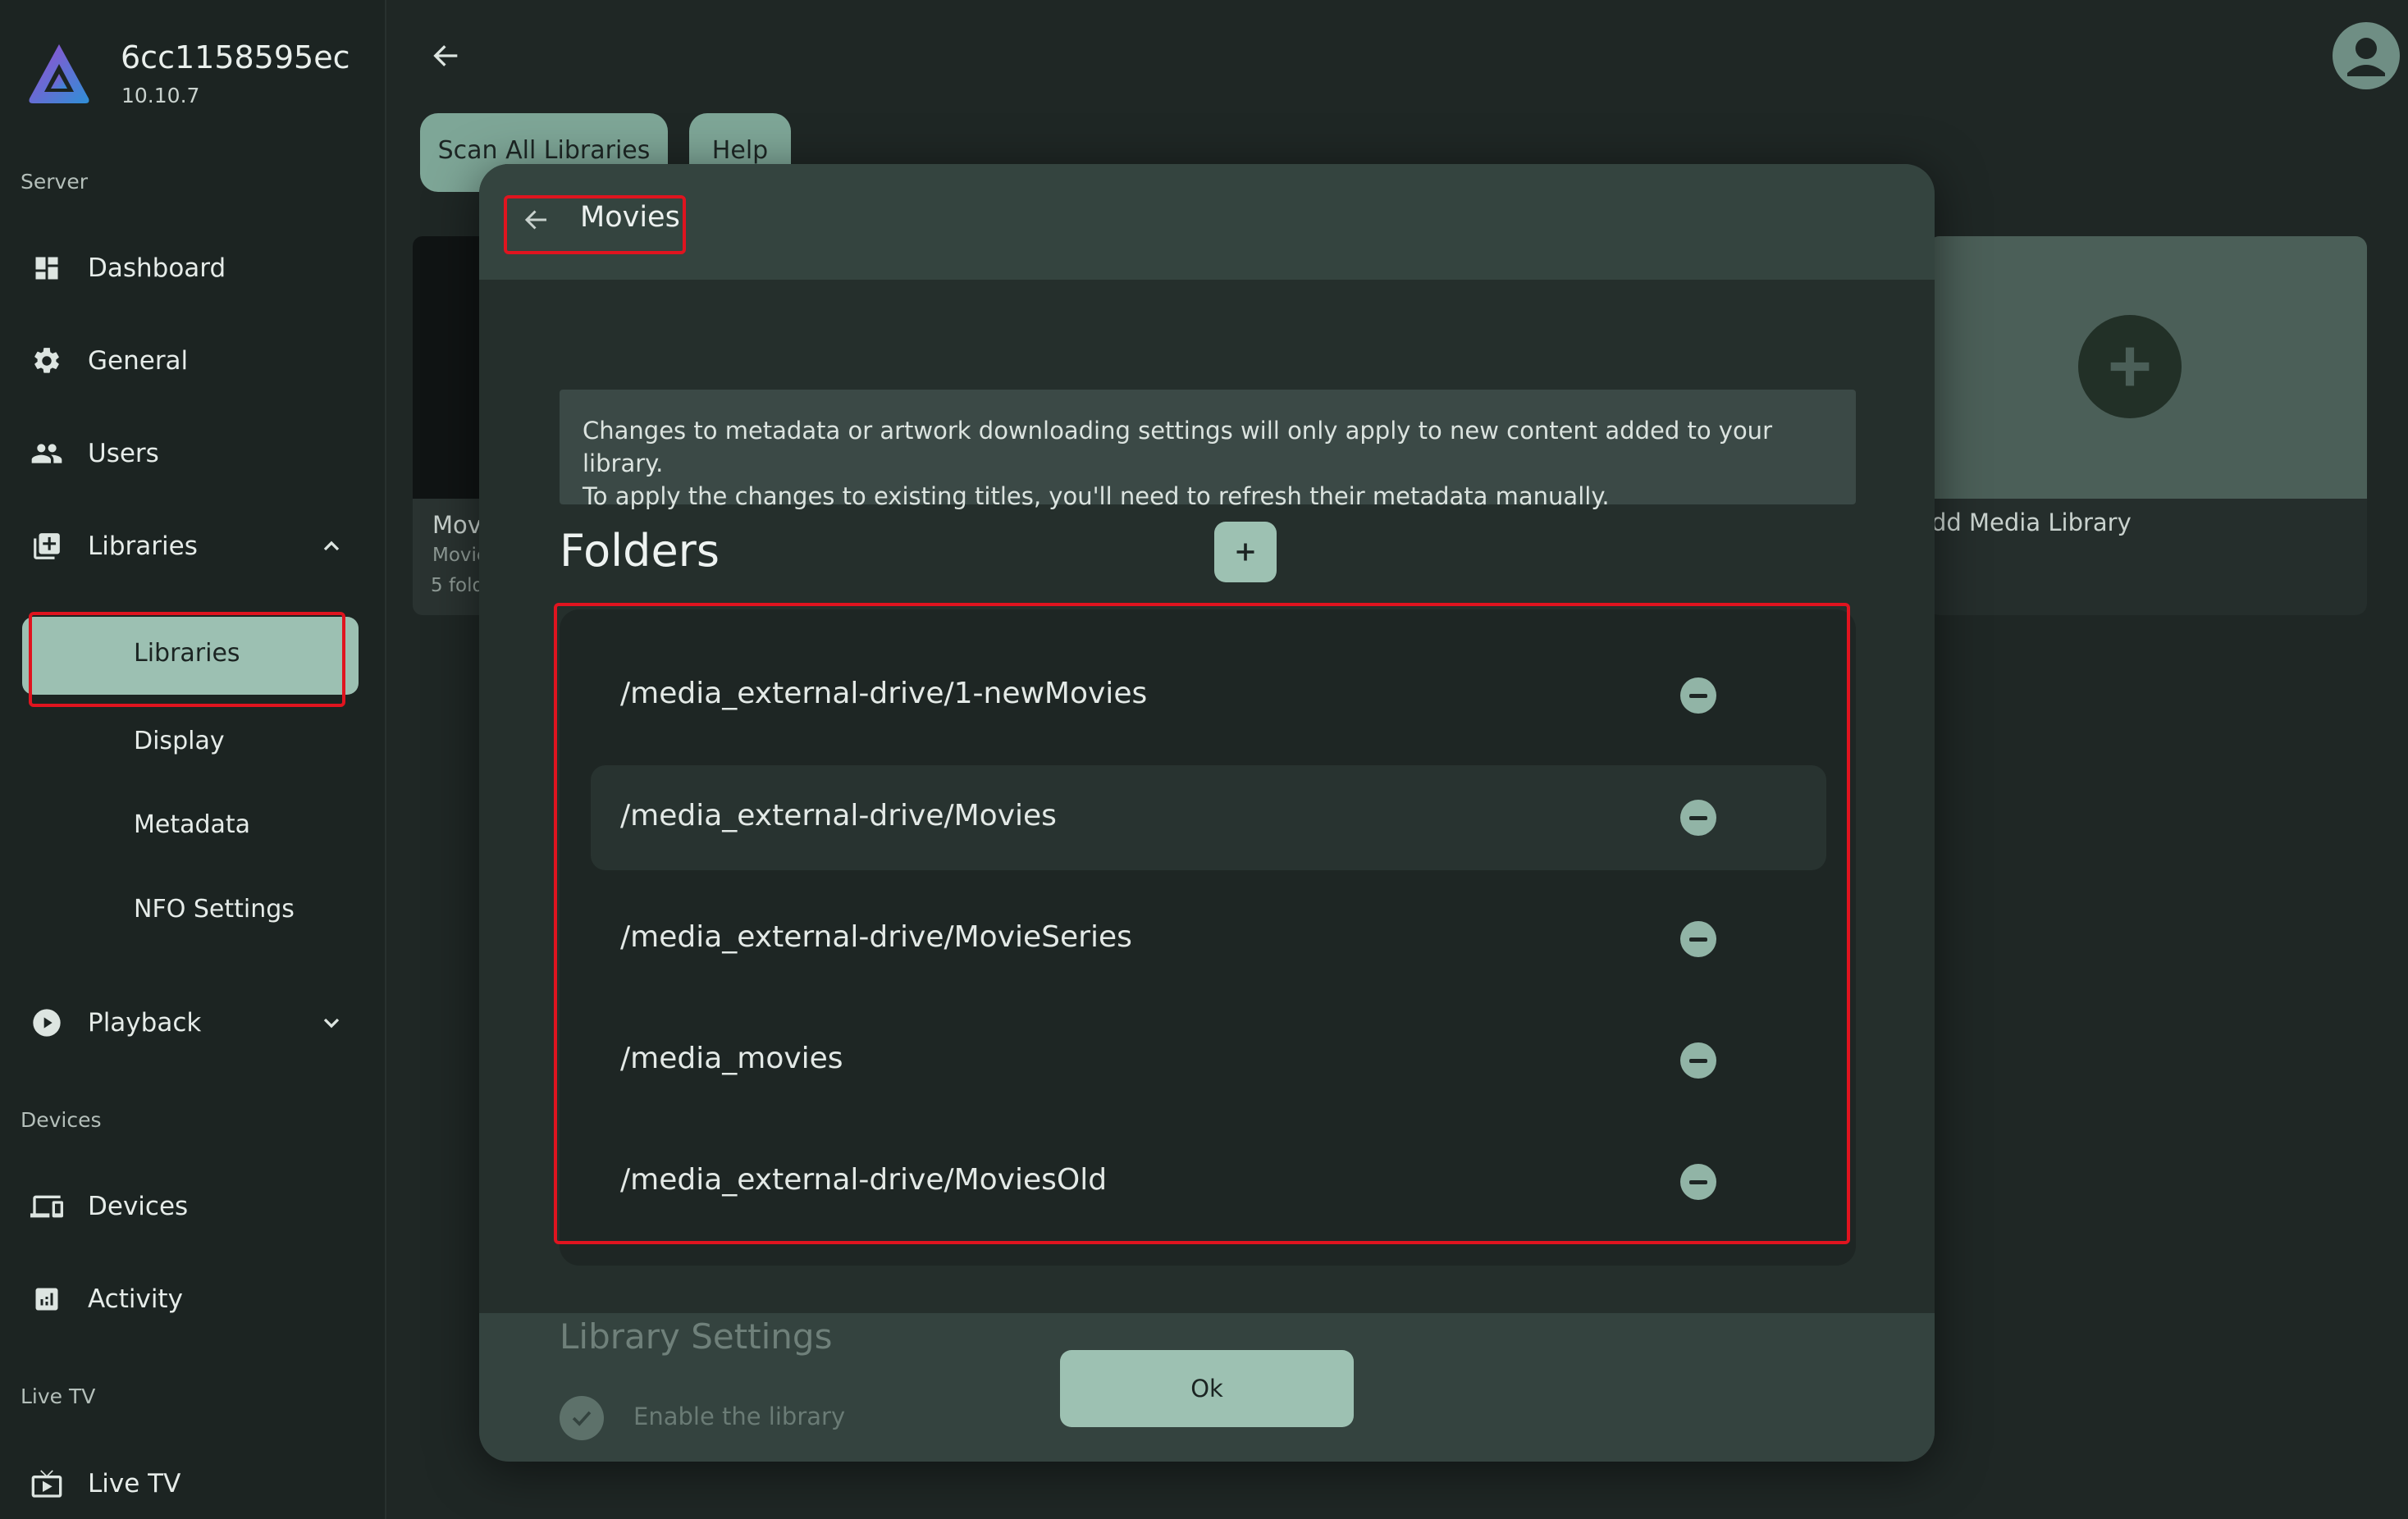 Image resolution: width=2408 pixels, height=1519 pixels. I want to click on folder-path: /media_external-drive/Movies, so click(838, 815).